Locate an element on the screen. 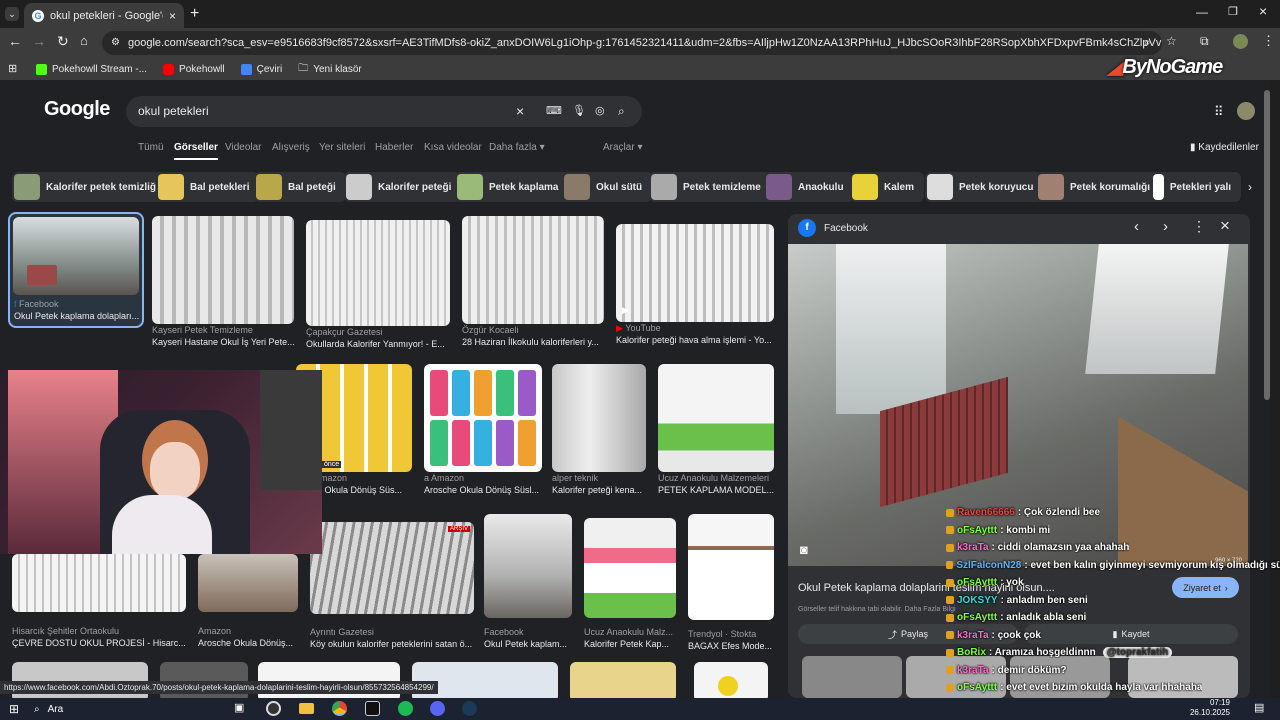 The height and width of the screenshot is (720, 1280). tab-more: Daha fazla ▾ is located at coordinates (517, 147).